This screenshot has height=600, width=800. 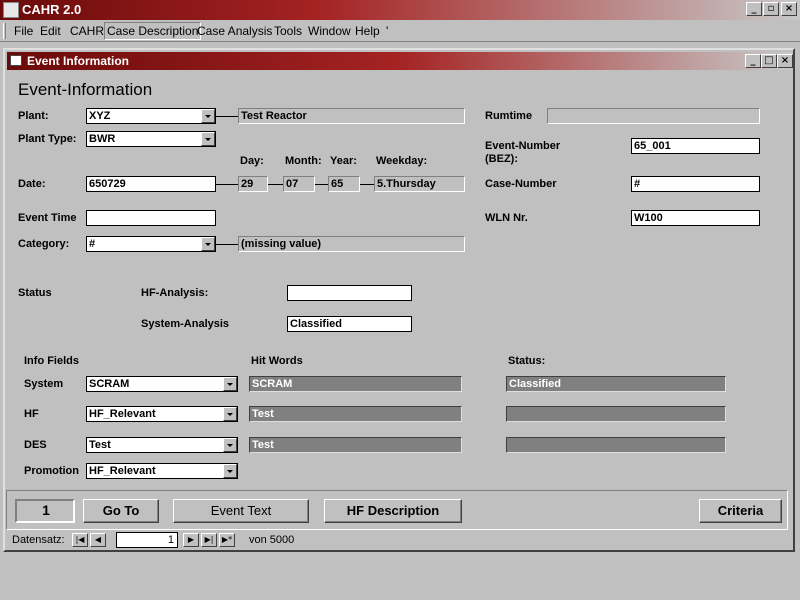 I want to click on event-time-label: Event Time, so click(x=47, y=218).